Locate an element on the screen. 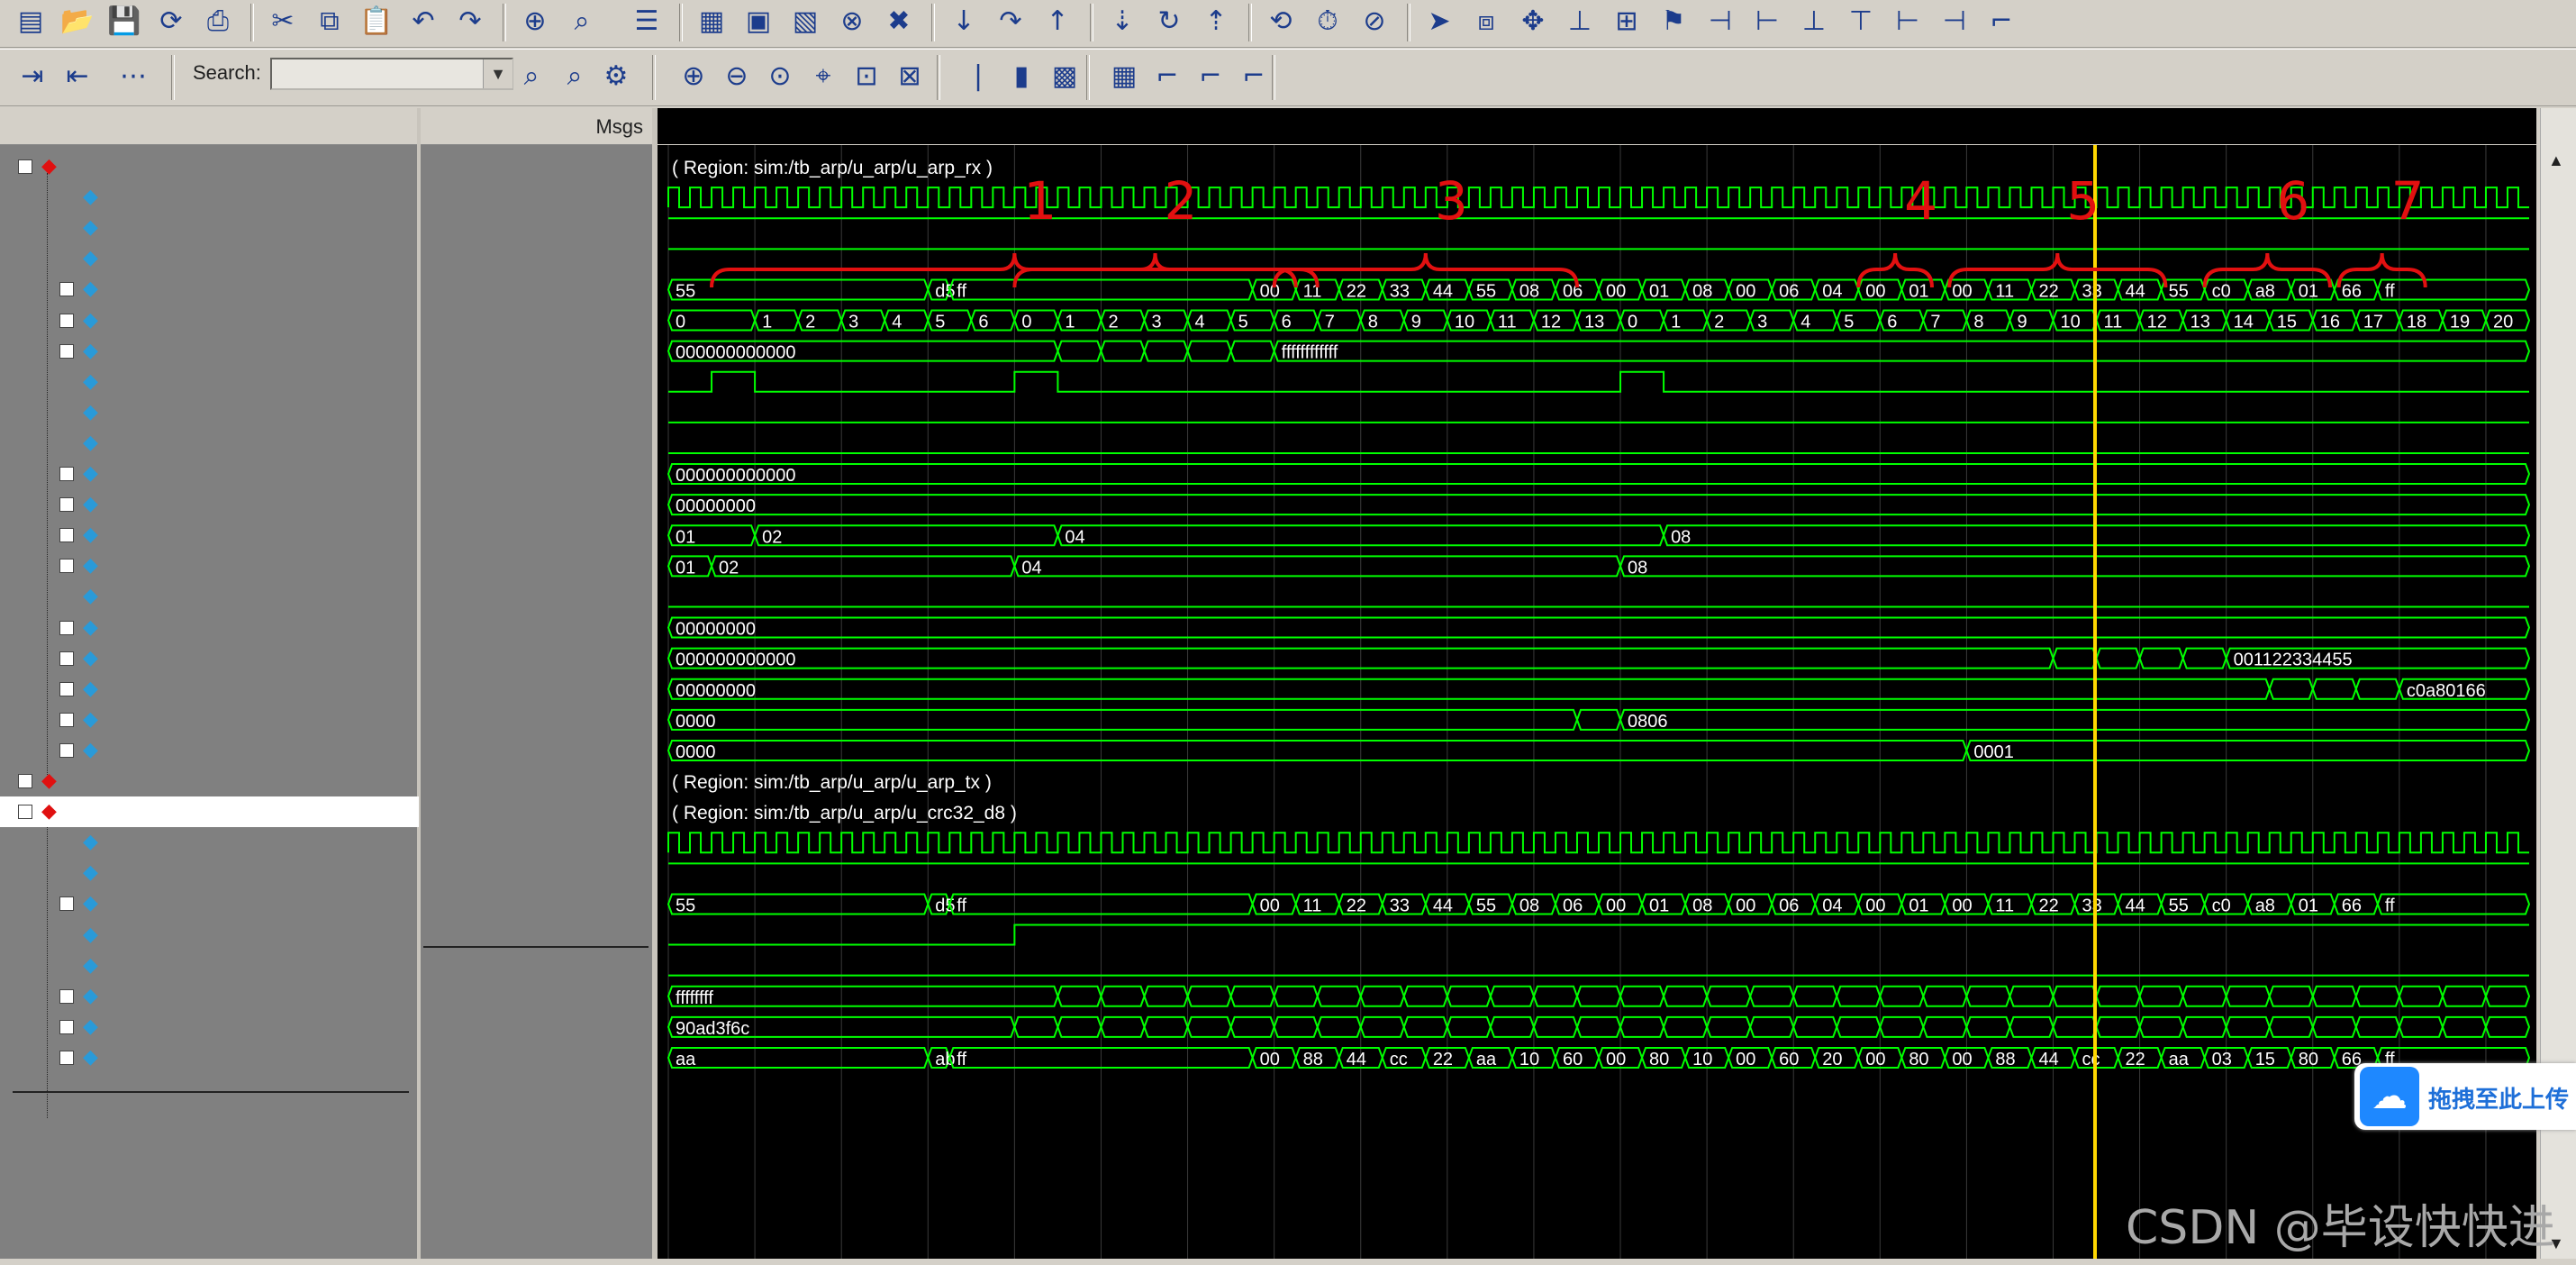  break-icon: ⊗ is located at coordinates (852, 21).